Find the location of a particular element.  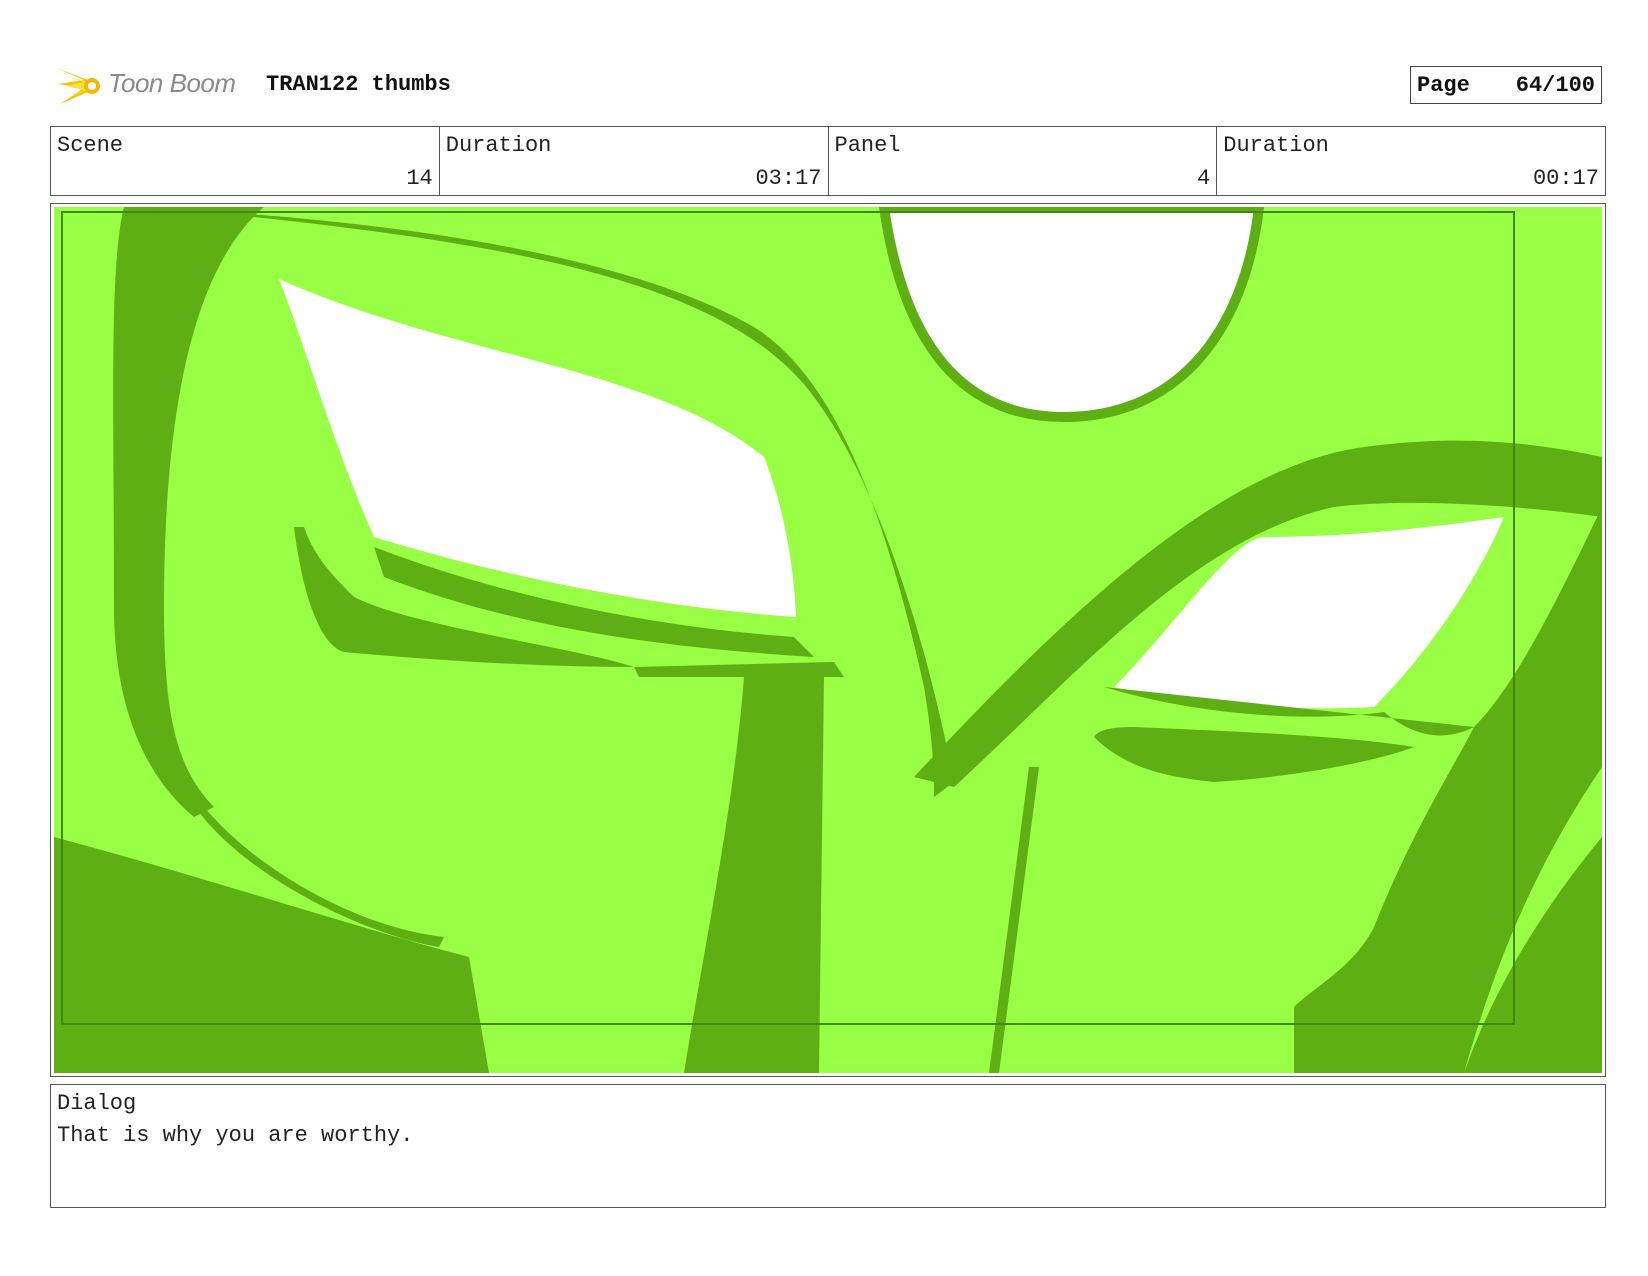

panel-duration-cell: Duration 00:17 is located at coordinates (1411, 161).